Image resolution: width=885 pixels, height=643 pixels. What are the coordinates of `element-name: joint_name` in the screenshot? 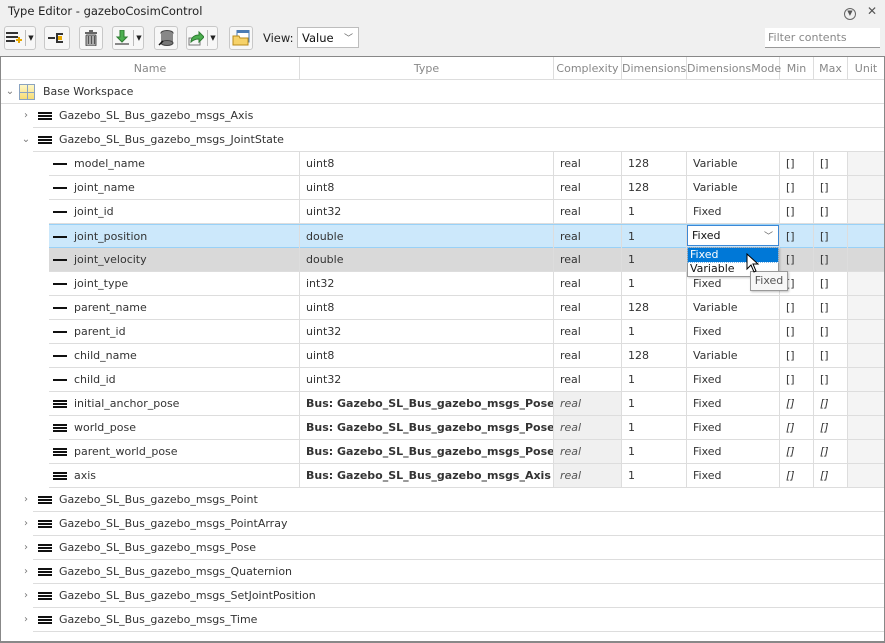 It's located at (184, 187).